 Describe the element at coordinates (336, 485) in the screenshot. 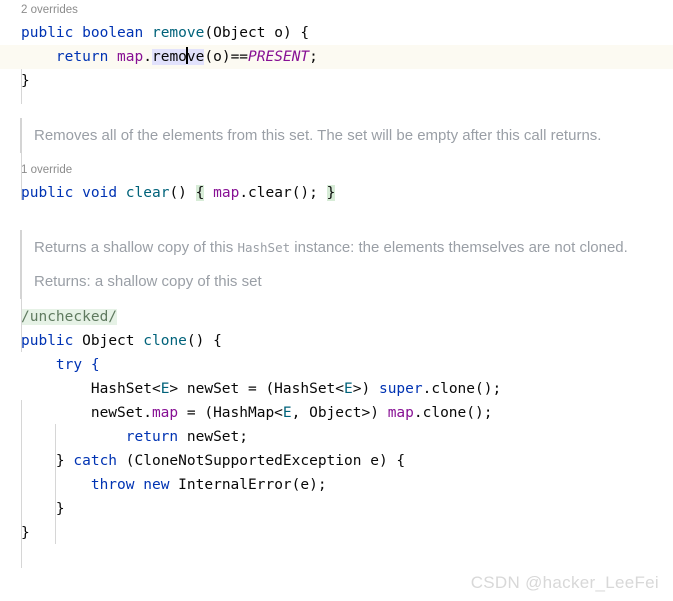

I see `code-line-throw: throw new InternalError(e);` at that location.